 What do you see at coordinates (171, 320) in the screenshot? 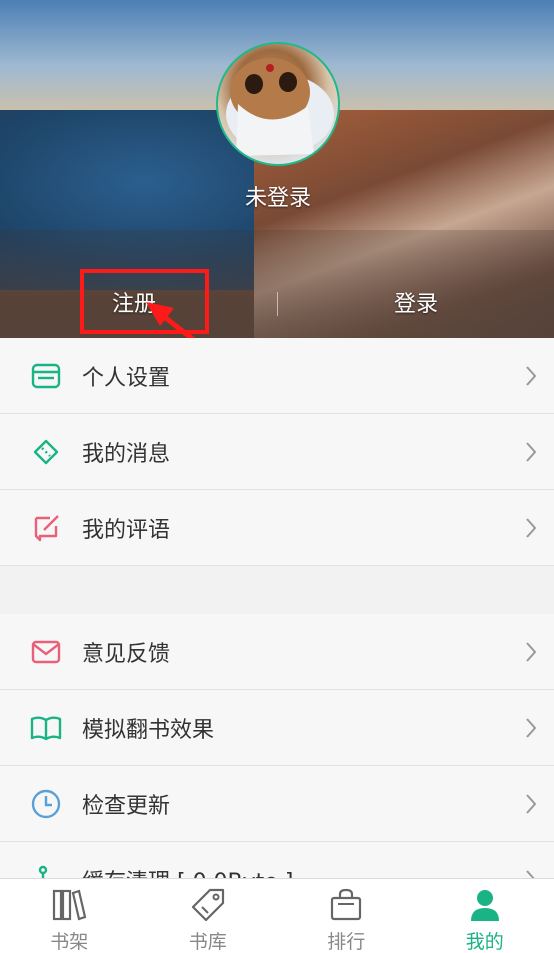
I see `pointer-arrow-icon` at bounding box center [171, 320].